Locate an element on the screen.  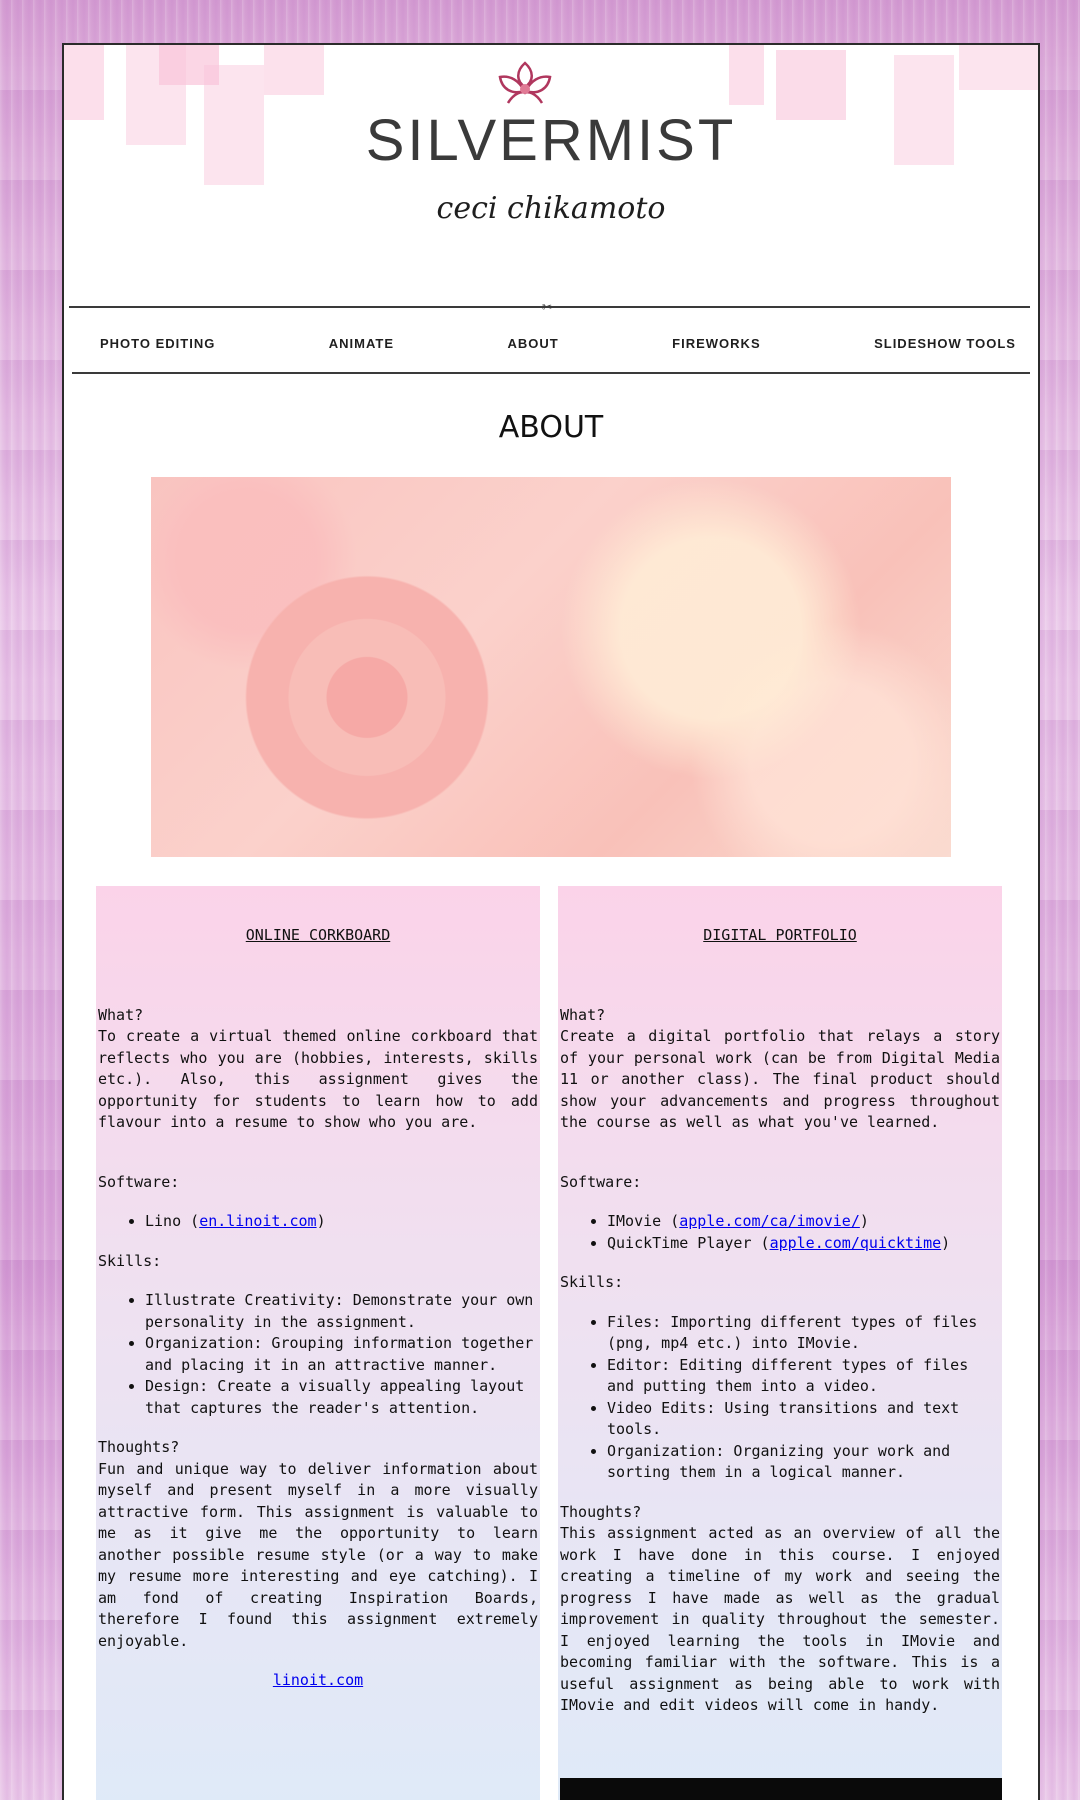
linoit-link: linoit.com is located at coordinates (318, 1680).